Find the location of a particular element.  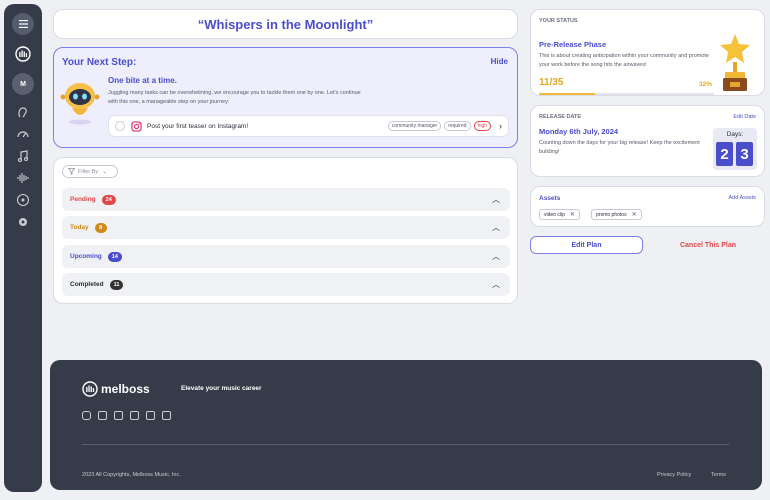

tiktok-icon is located at coordinates (166, 415).